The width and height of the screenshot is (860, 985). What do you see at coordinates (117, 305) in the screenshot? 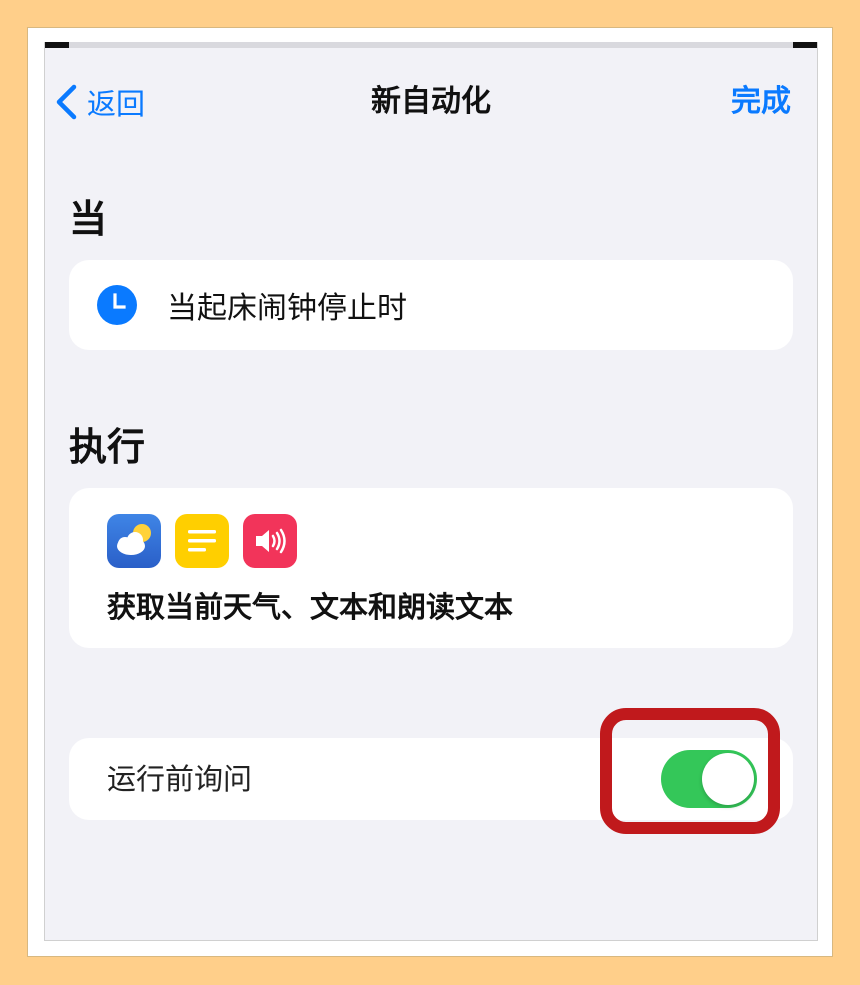
I see `clock-icon` at bounding box center [117, 305].